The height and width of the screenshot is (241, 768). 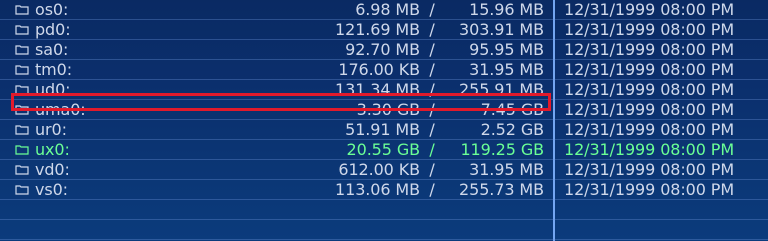 What do you see at coordinates (52, 169) in the screenshot?
I see `drive-name: vd0:` at bounding box center [52, 169].